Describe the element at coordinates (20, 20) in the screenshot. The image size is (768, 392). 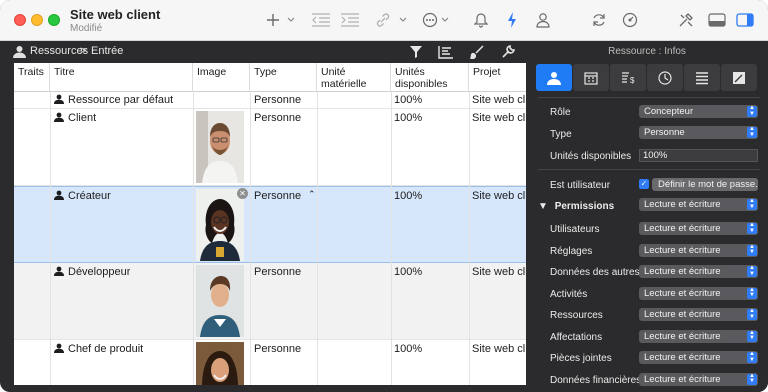
I see `close-window-button` at that location.